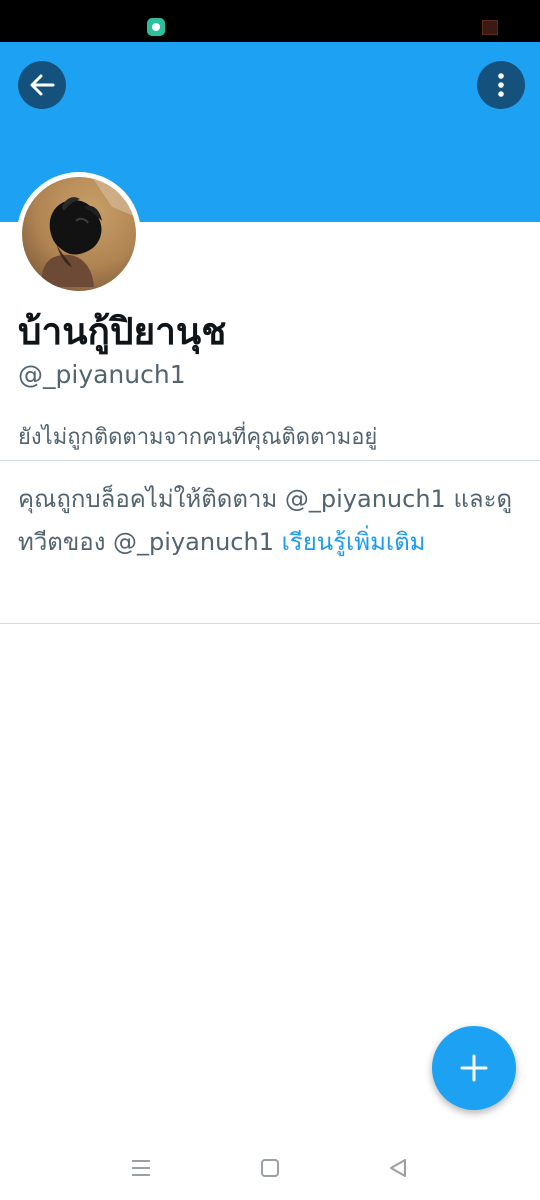  What do you see at coordinates (156, 27) in the screenshot?
I see `messaging-app-icon` at bounding box center [156, 27].